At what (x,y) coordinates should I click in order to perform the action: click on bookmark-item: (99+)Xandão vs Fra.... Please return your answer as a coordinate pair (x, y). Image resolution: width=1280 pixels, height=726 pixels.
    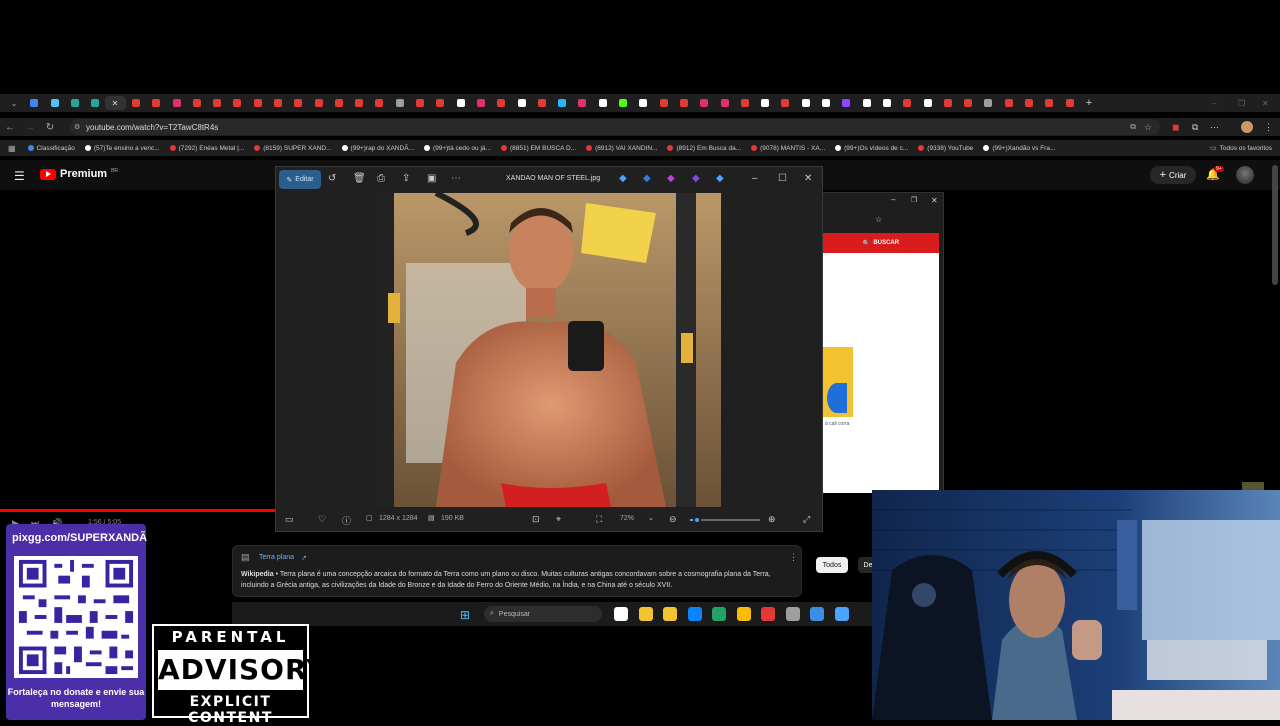
    Looking at the image, I should click on (1019, 148).